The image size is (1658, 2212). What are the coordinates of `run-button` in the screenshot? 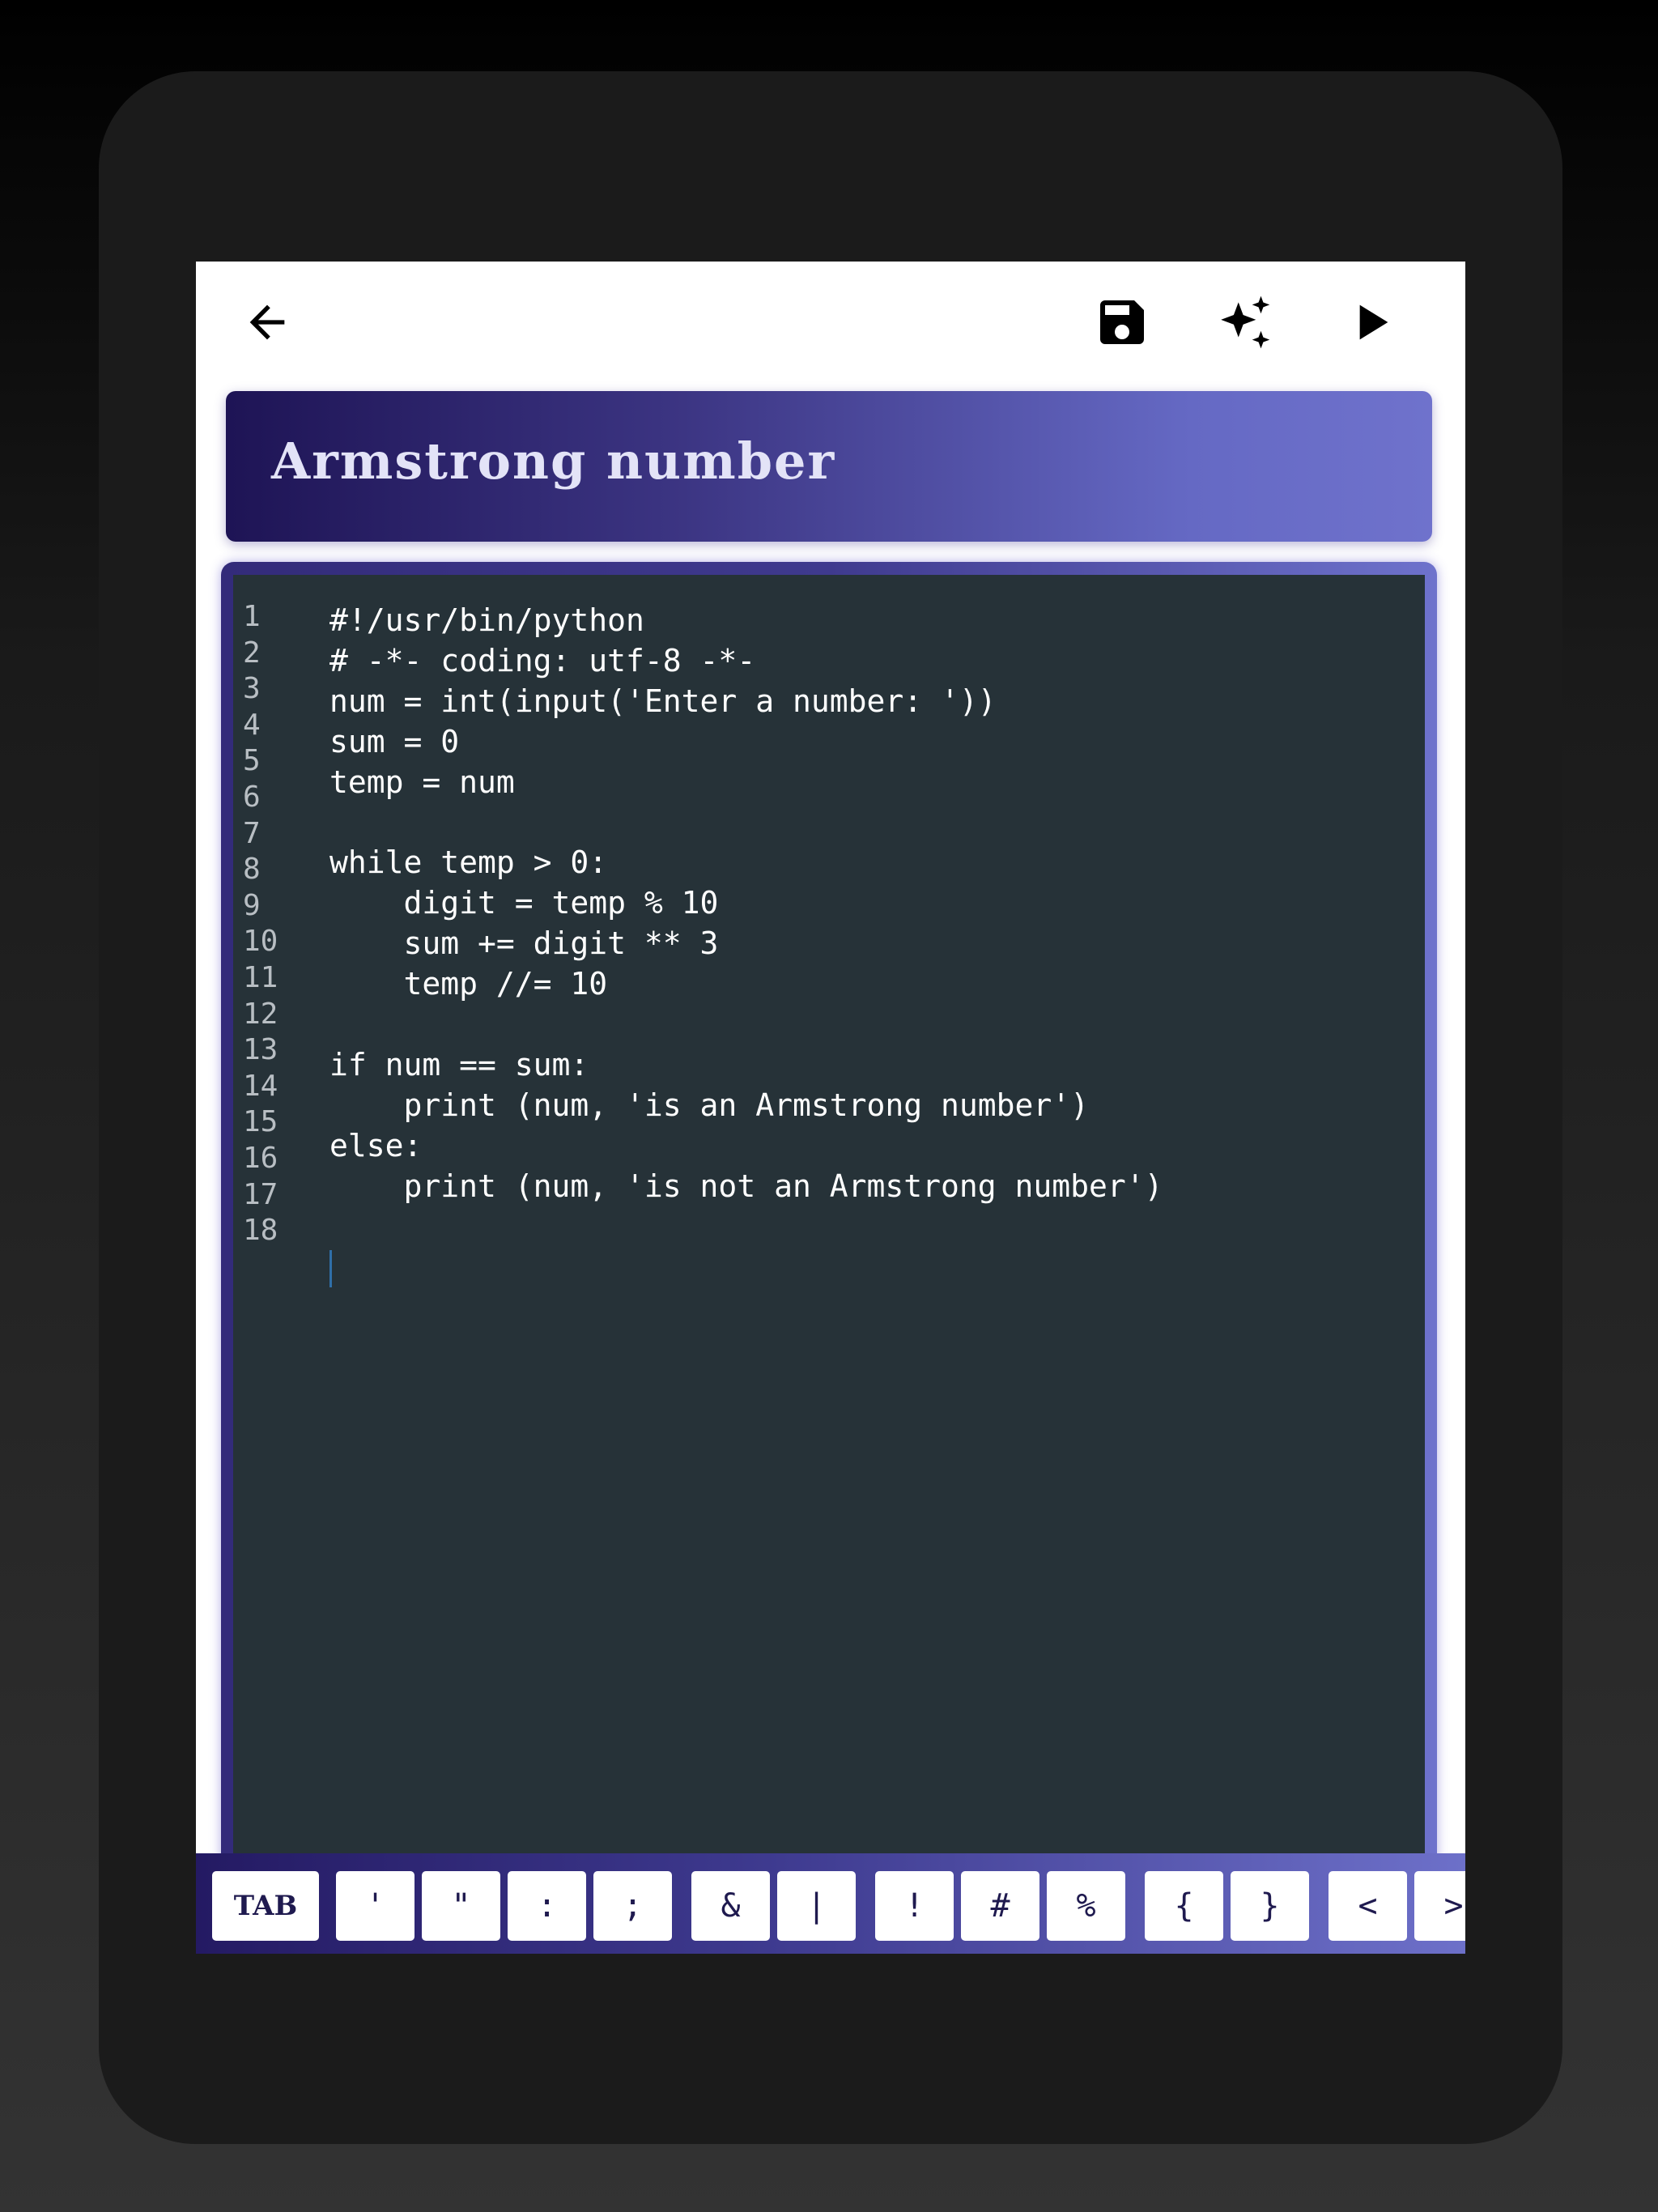 It's located at (1370, 322).